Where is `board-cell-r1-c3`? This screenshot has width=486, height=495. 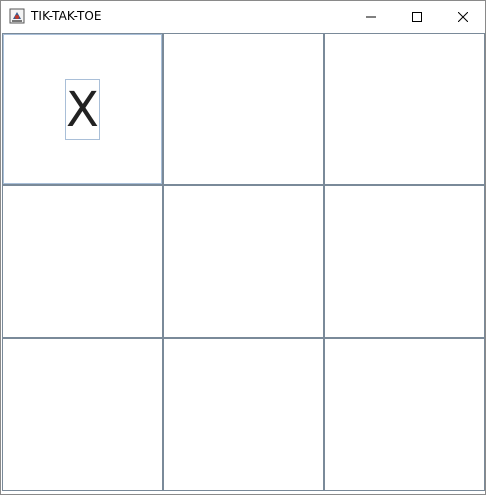 board-cell-r1-c3 is located at coordinates (404, 109).